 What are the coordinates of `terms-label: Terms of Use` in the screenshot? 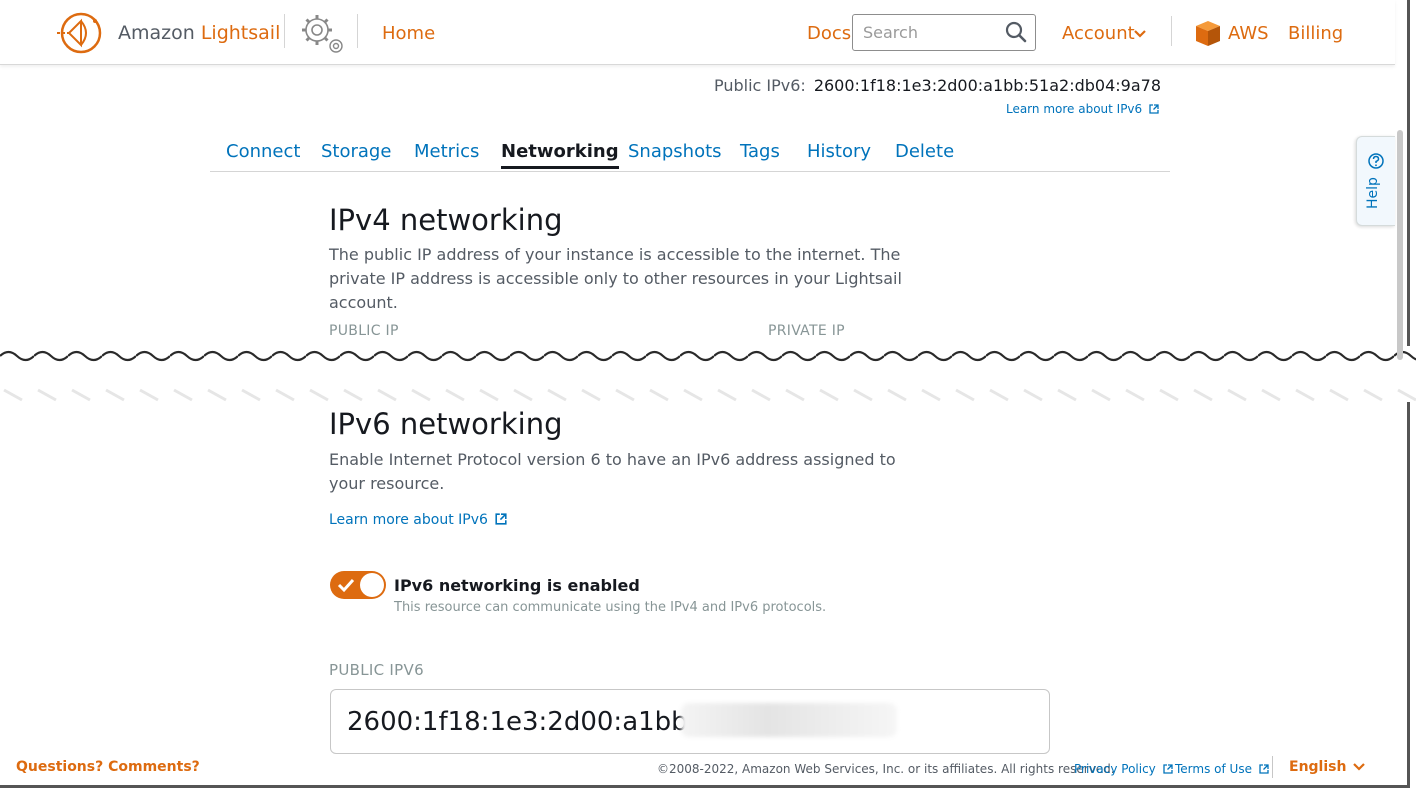 It's located at (1213, 769).